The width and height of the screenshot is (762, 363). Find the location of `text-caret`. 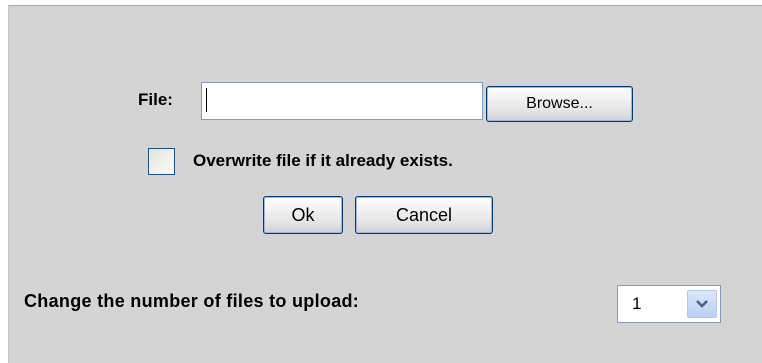

text-caret is located at coordinates (206, 100).